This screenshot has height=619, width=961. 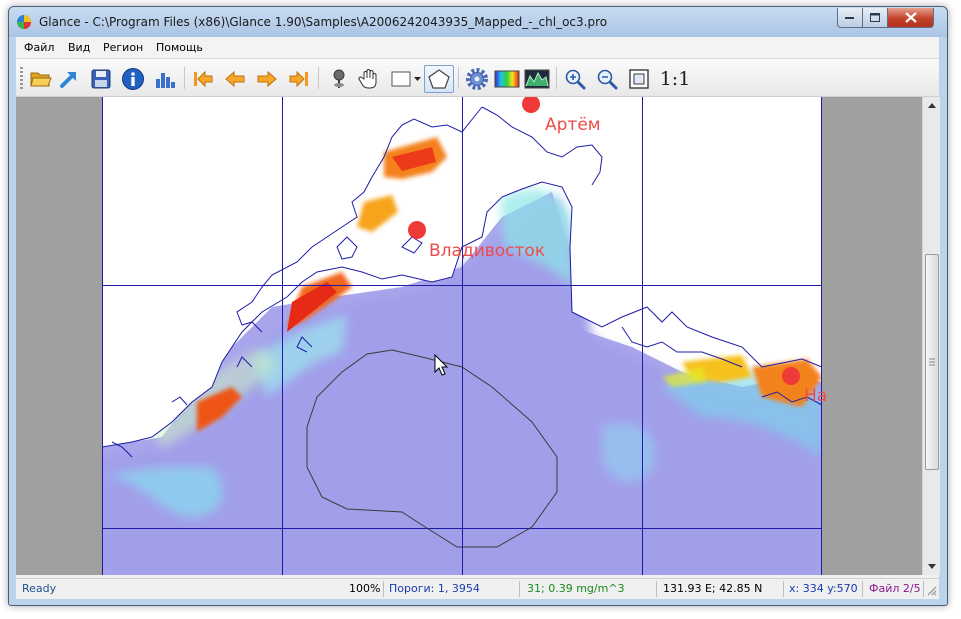 I want to click on pin-button, so click(x=339, y=79).